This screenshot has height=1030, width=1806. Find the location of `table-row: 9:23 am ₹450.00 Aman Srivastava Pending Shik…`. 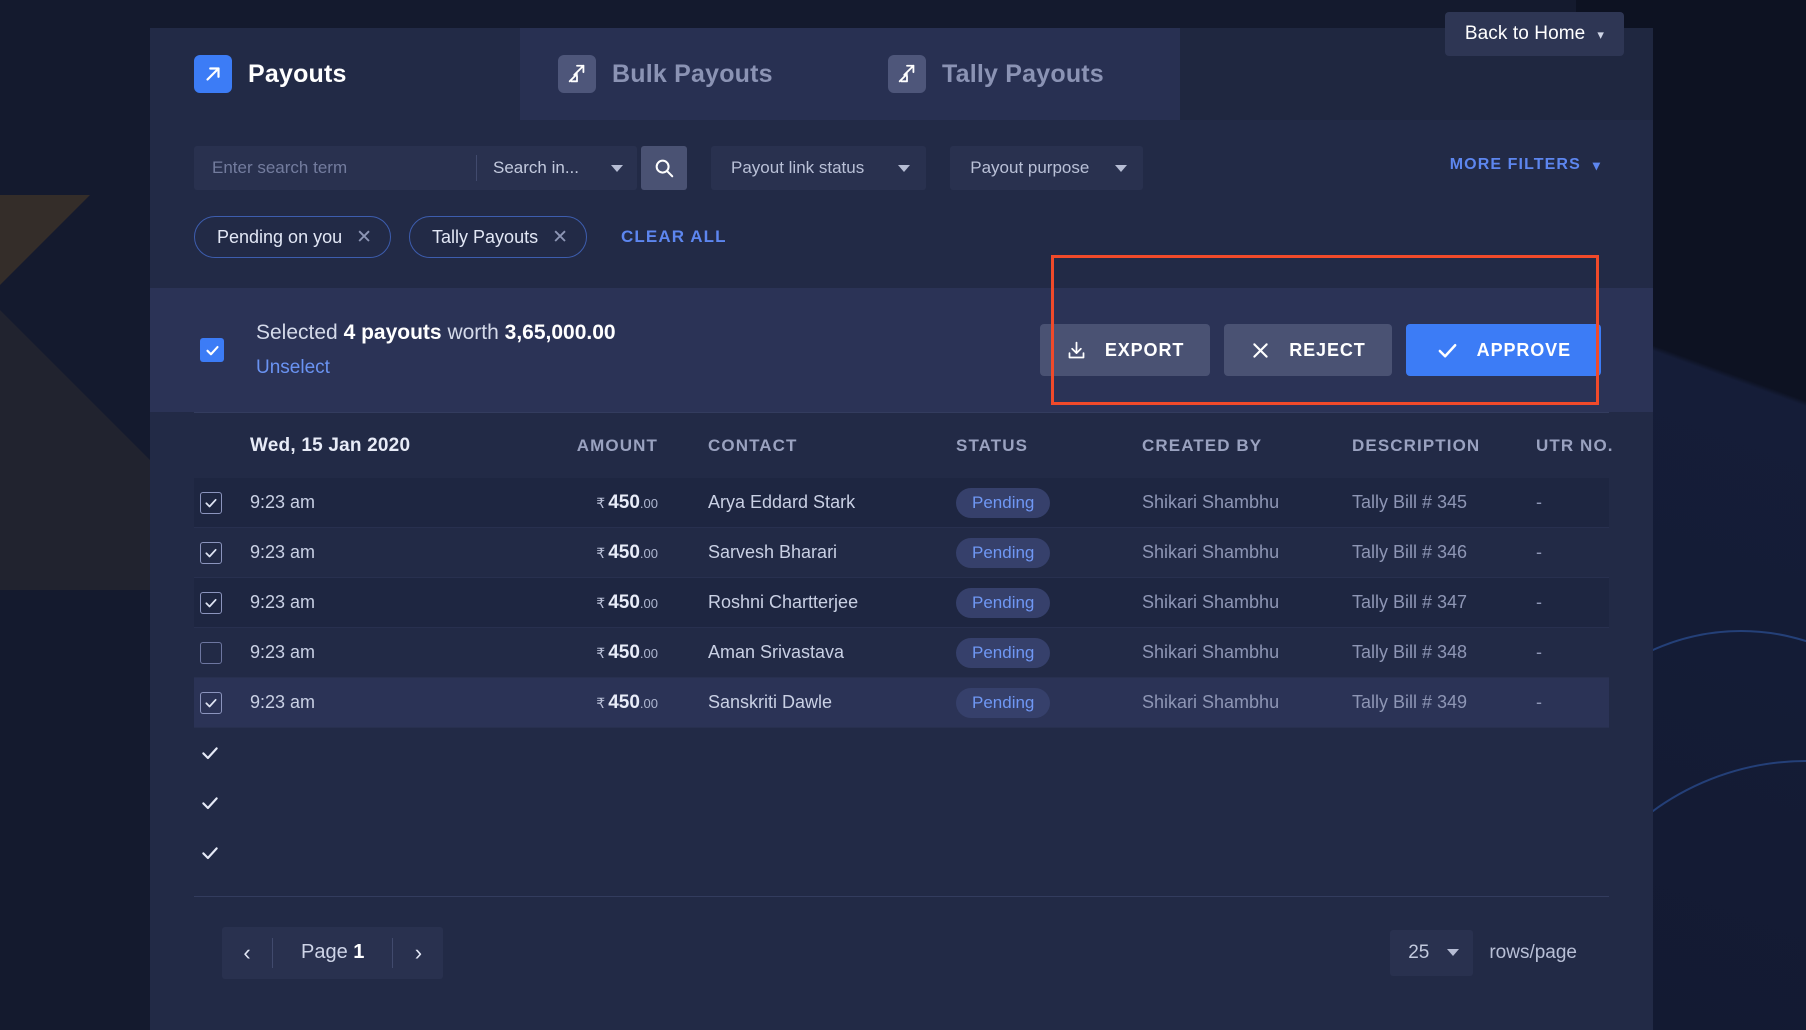

table-row: 9:23 am ₹450.00 Aman Srivastava Pending Shik… is located at coordinates (901, 653).